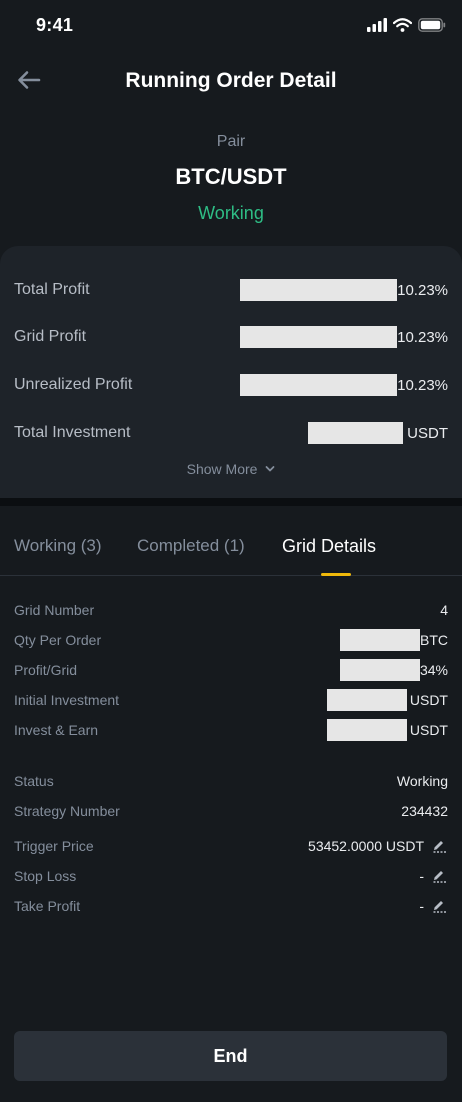 The width and height of the screenshot is (462, 1102). What do you see at coordinates (231, 502) in the screenshot?
I see `section-divider` at bounding box center [231, 502].